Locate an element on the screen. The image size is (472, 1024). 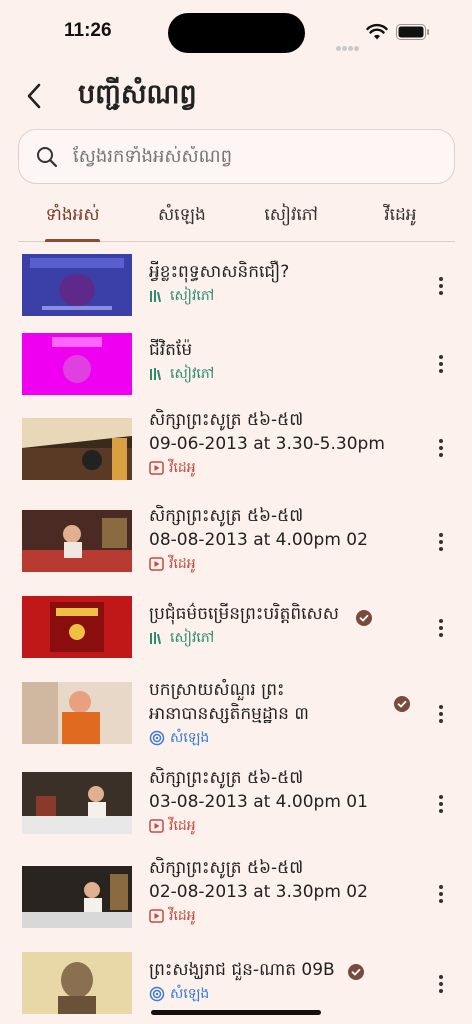
item-subtitle: អានាបានស្សតិកម្មដ្ឋាន ៣ is located at coordinates (229, 714).